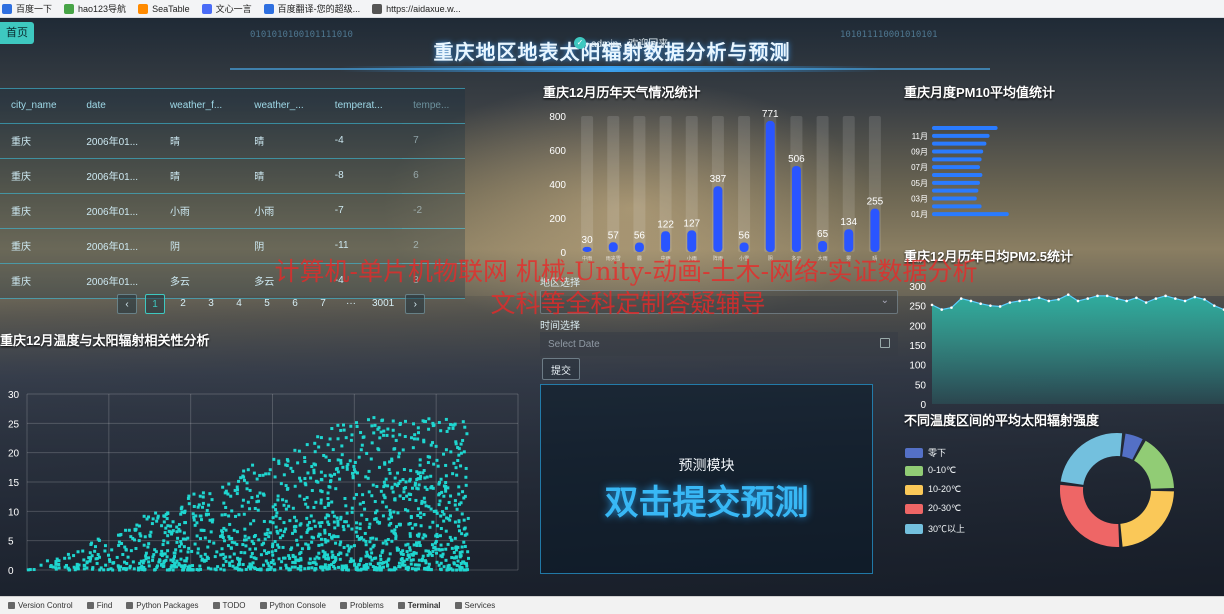 This screenshot has width=1224, height=614. I want to click on calendar-icon, so click(885, 343).